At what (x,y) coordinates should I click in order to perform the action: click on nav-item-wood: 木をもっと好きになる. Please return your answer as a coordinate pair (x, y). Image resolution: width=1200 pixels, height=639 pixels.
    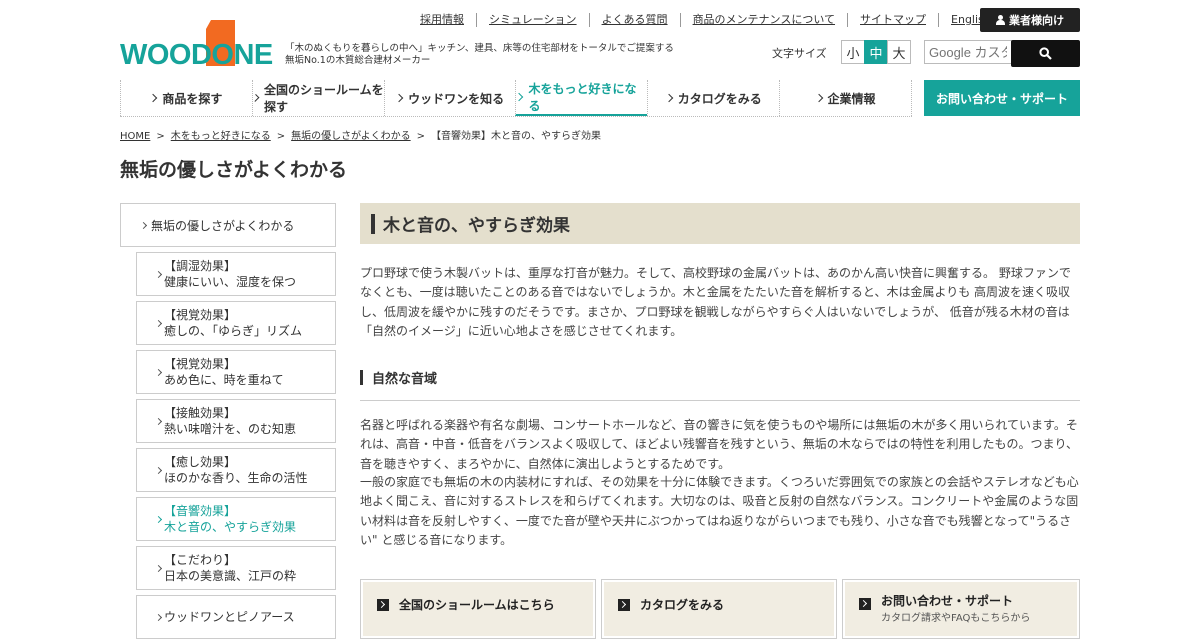
    Looking at the image, I should click on (581, 98).